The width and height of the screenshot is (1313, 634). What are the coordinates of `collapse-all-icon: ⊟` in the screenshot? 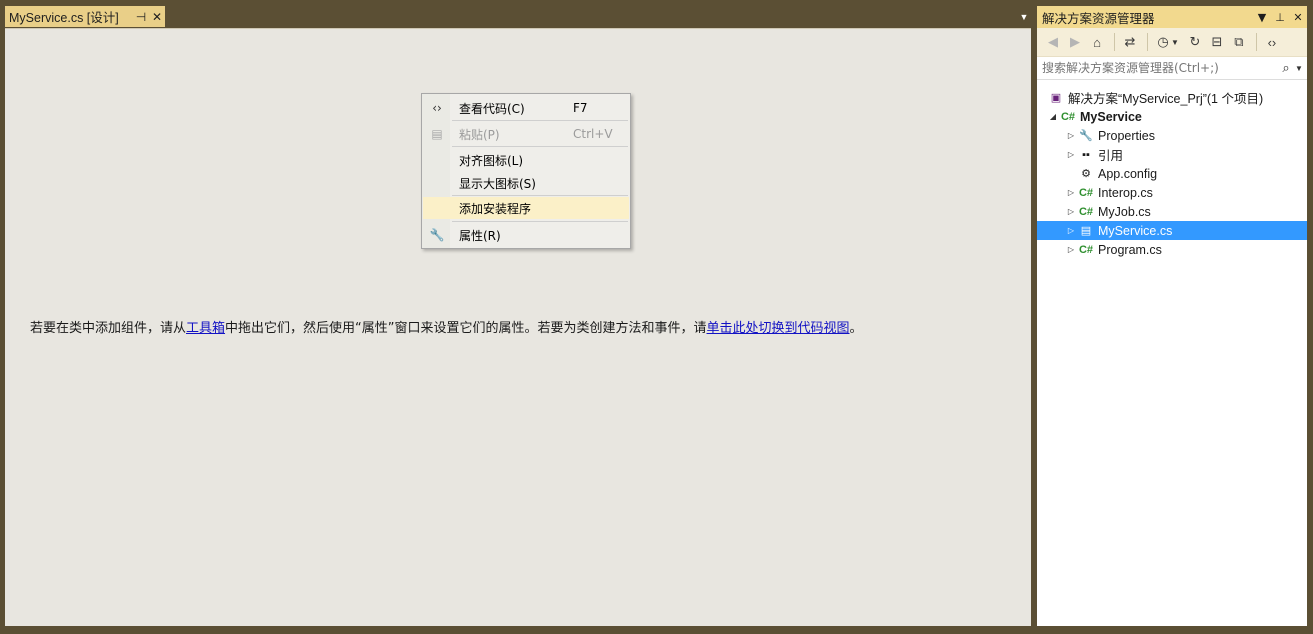 It's located at (1217, 42).